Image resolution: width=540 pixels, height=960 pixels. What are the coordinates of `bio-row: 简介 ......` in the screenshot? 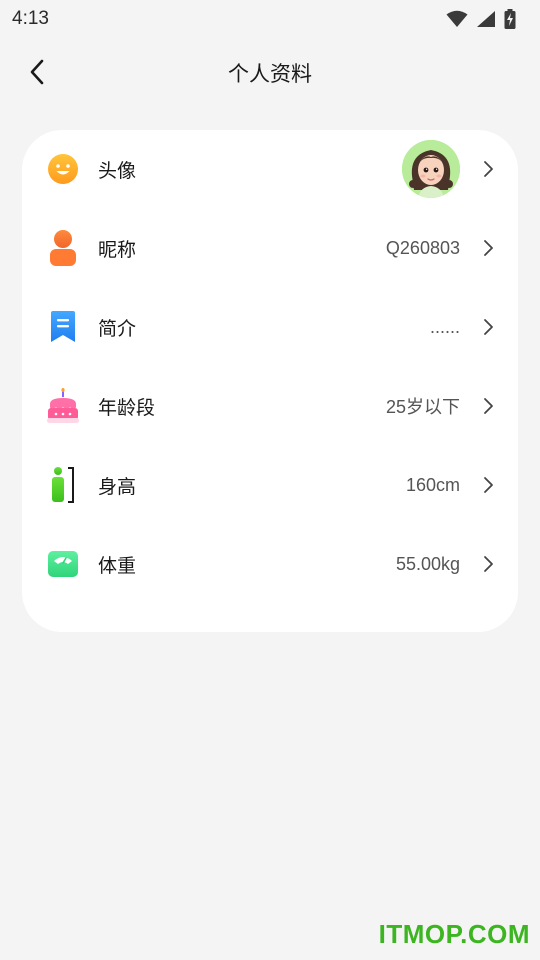 It's located at (270, 327).